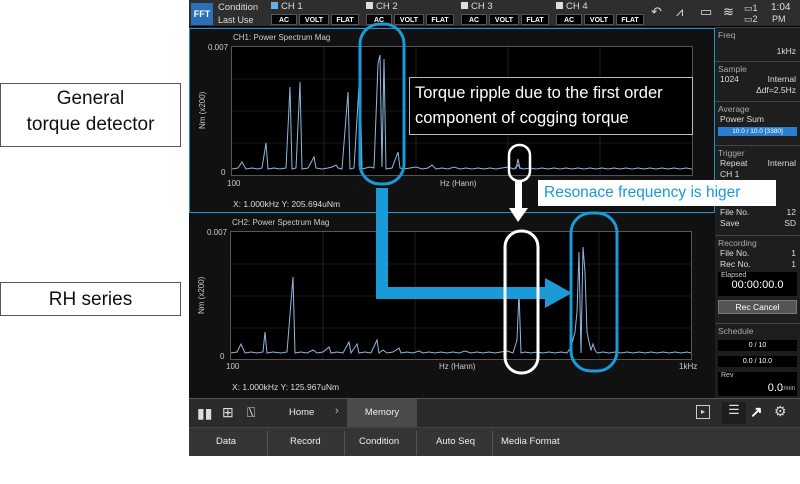 This screenshot has height=484, width=800. What do you see at coordinates (238, 7) in the screenshot?
I see `condition-label: Condition` at bounding box center [238, 7].